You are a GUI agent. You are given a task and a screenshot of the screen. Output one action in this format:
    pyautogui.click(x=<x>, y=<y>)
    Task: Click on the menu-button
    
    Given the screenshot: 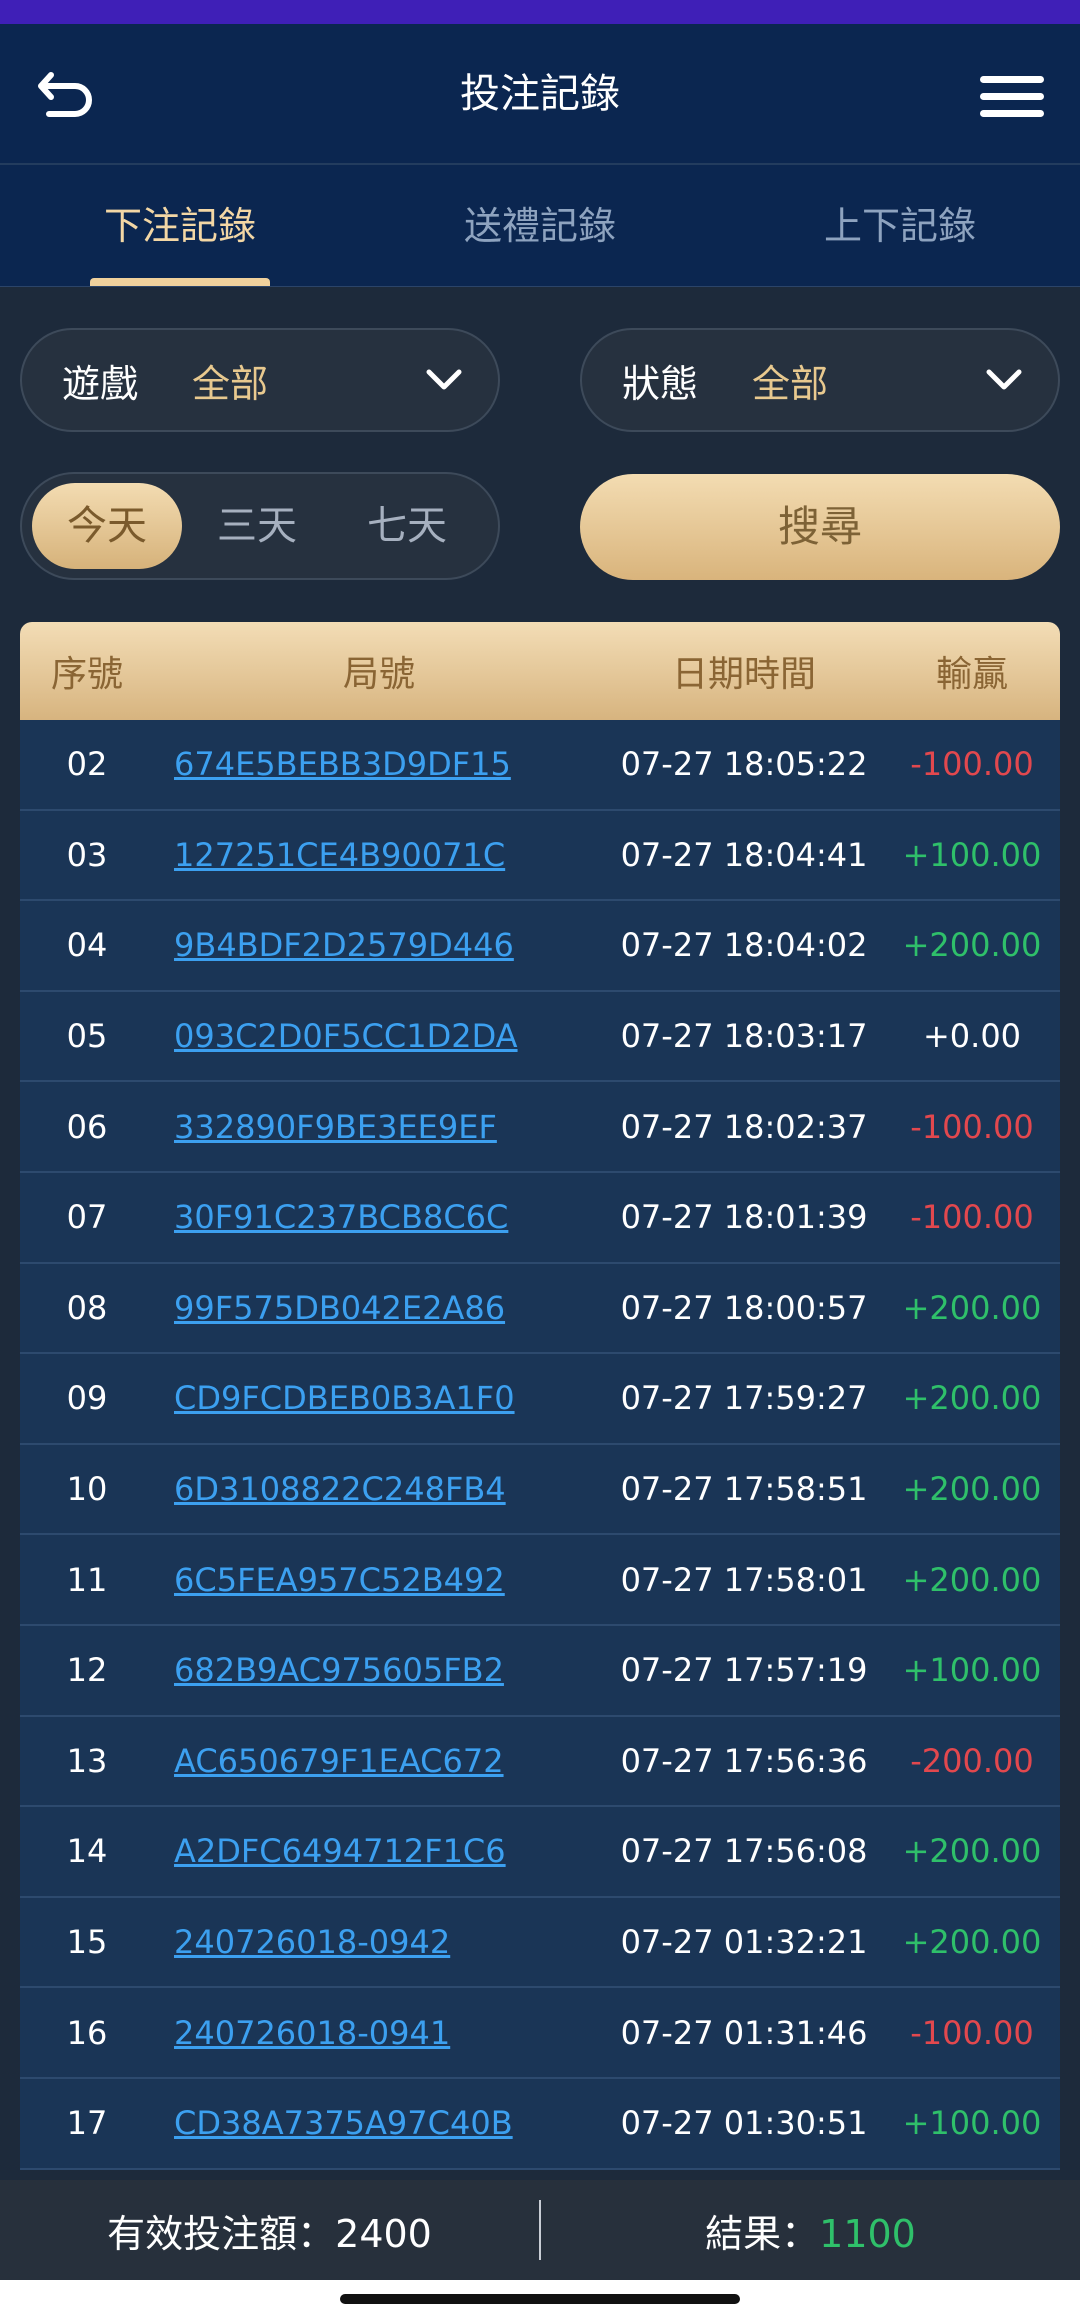 What is the action you would take?
    pyautogui.click(x=1012, y=96)
    